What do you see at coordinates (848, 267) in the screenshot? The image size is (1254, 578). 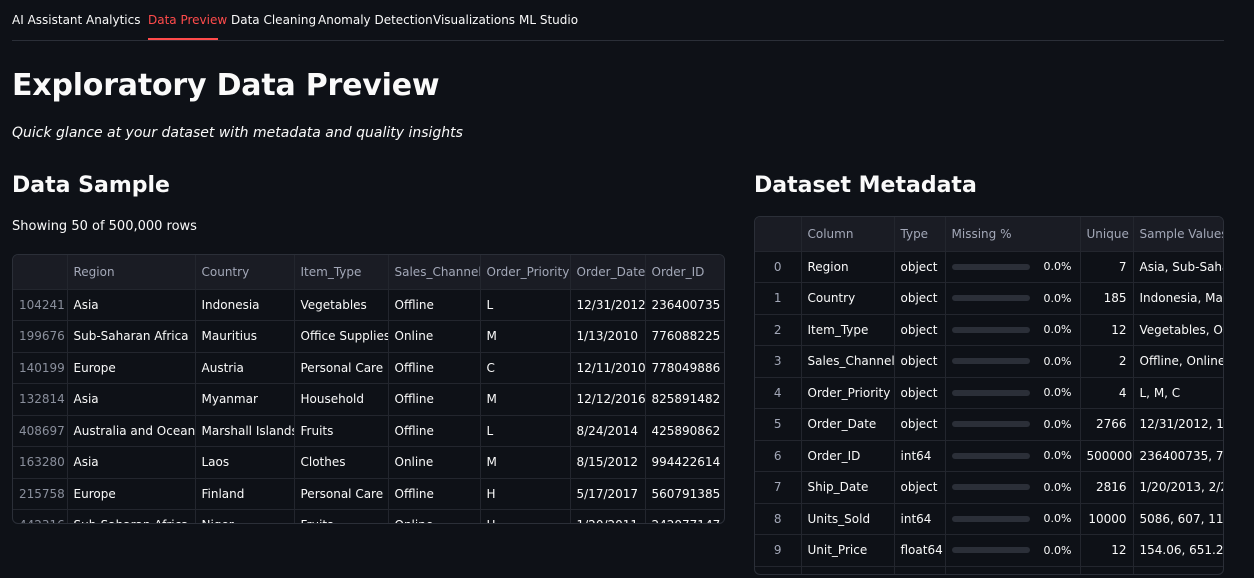 I see `column-name-cell: Region` at bounding box center [848, 267].